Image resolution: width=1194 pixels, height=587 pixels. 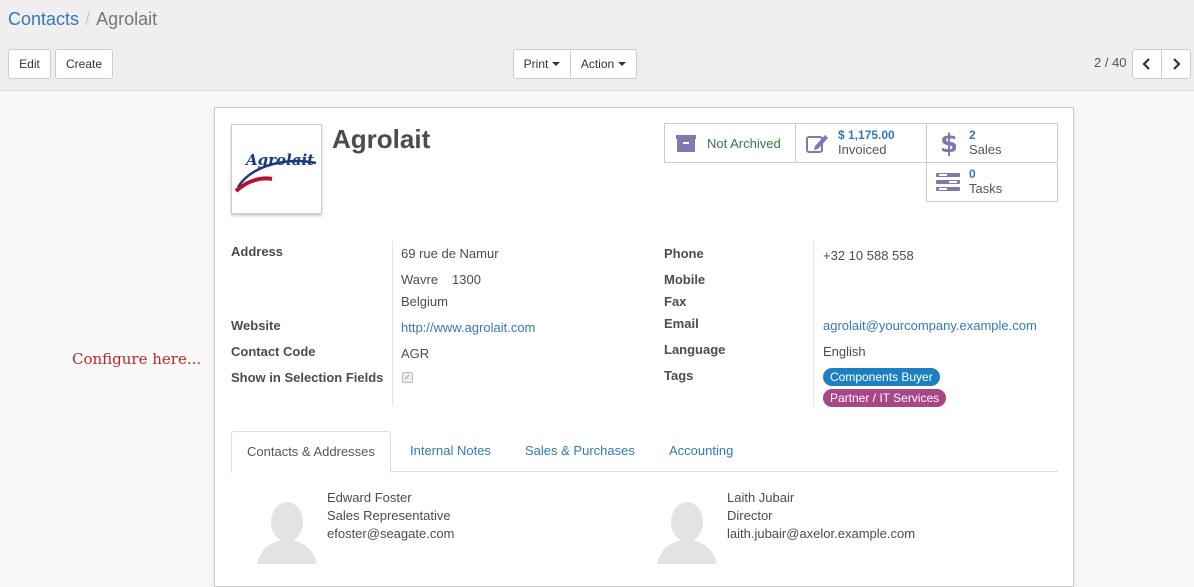 I want to click on action-button-label: Action, so click(x=597, y=64).